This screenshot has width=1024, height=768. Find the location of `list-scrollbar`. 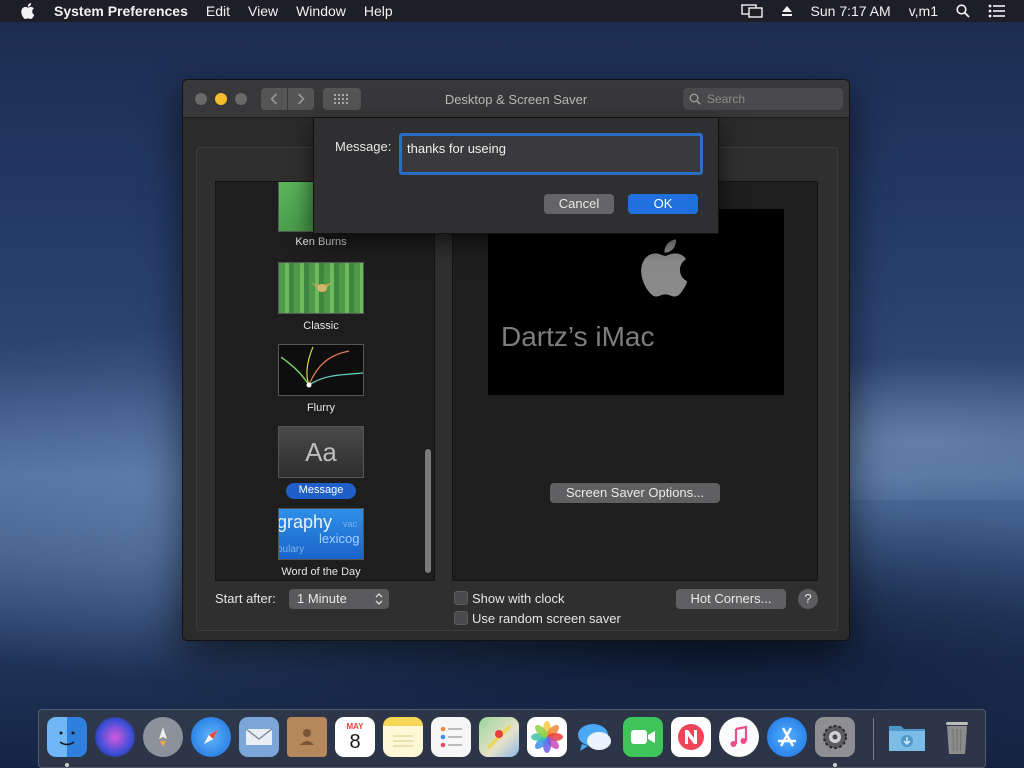

list-scrollbar is located at coordinates (428, 381).